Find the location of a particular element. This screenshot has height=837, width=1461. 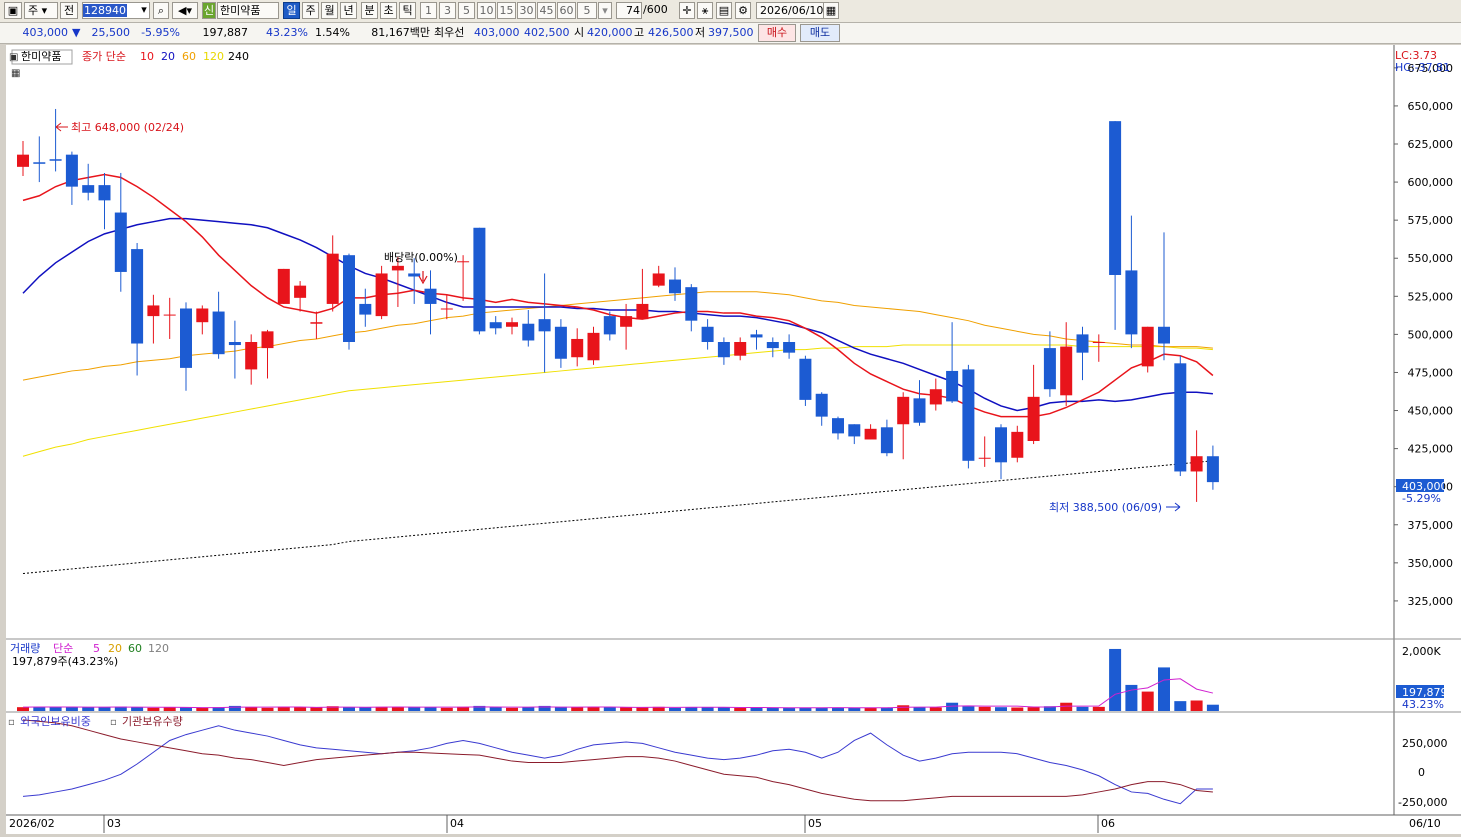

price-y-tick-label: 625,000 is located at coordinates (1431, 144).